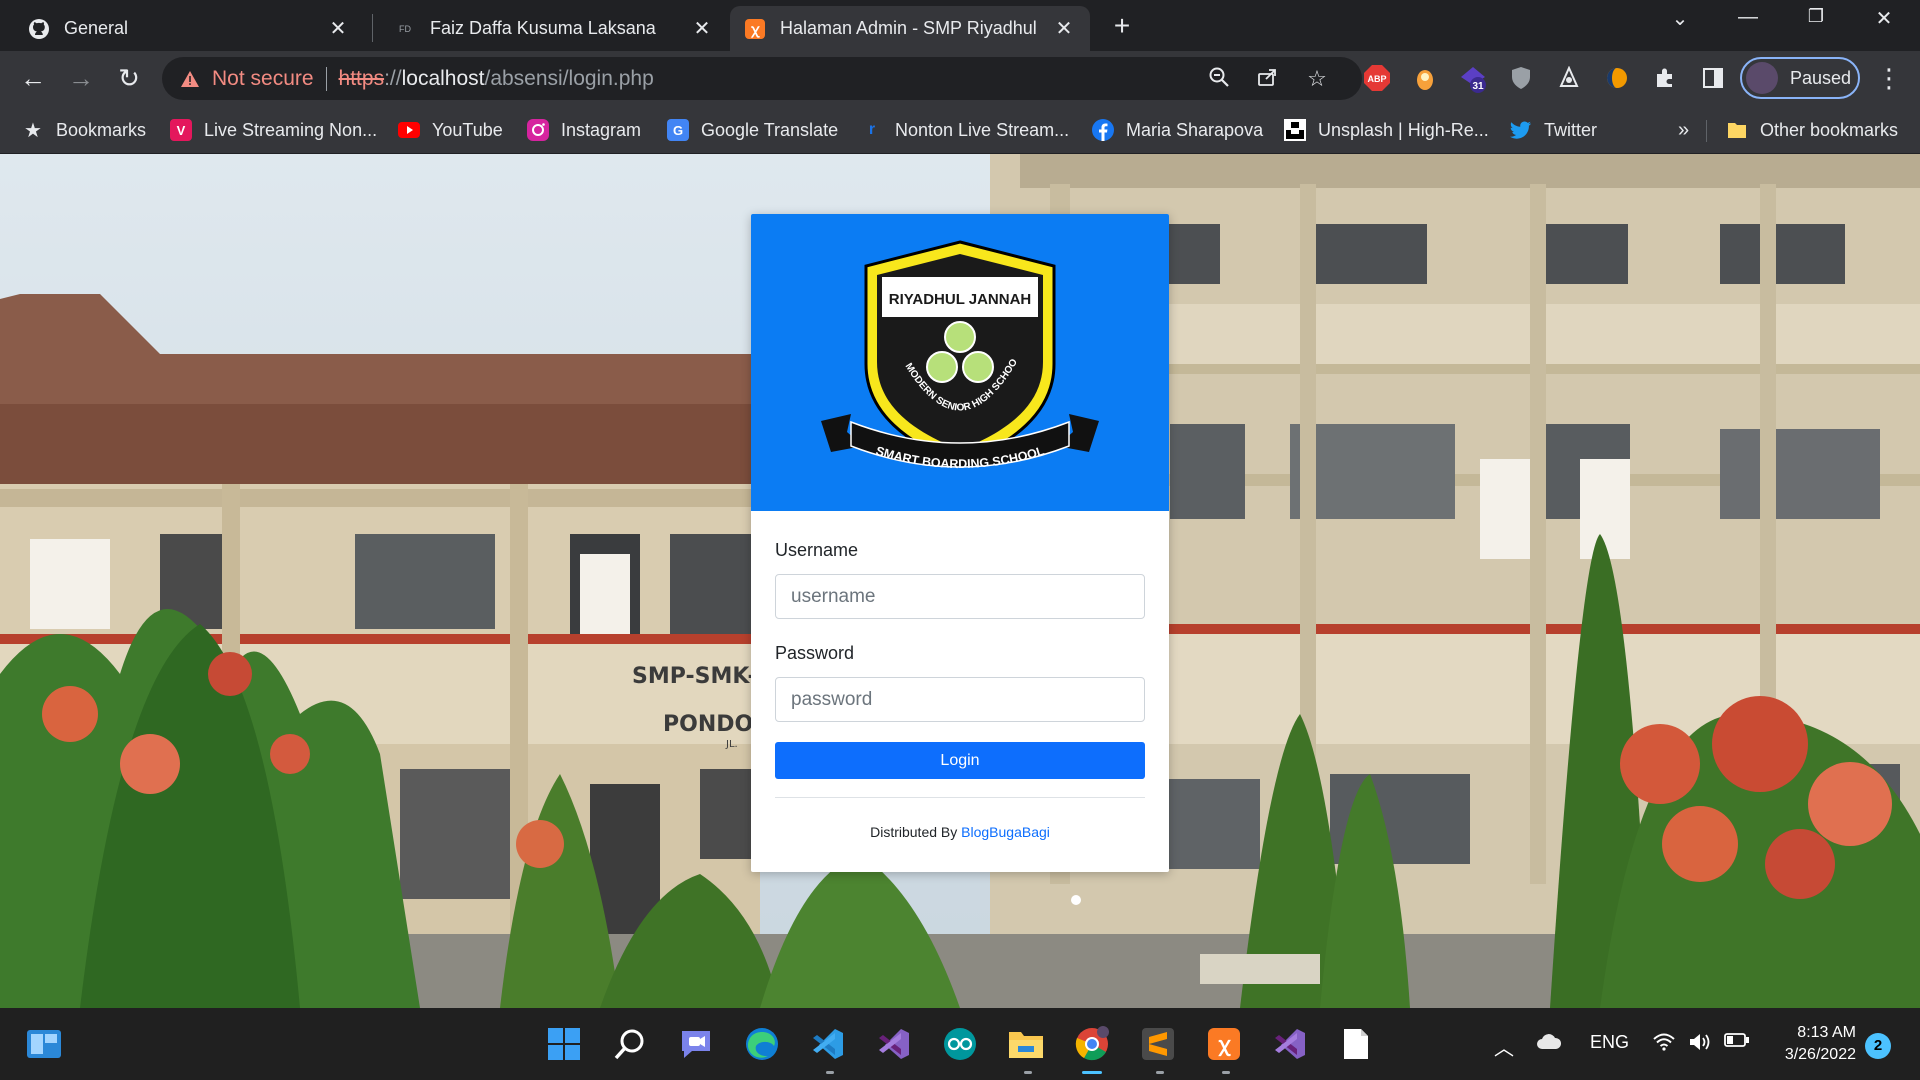 The width and height of the screenshot is (1920, 1080). Describe the element at coordinates (33, 79) in the screenshot. I see `back-icon: ←` at that location.